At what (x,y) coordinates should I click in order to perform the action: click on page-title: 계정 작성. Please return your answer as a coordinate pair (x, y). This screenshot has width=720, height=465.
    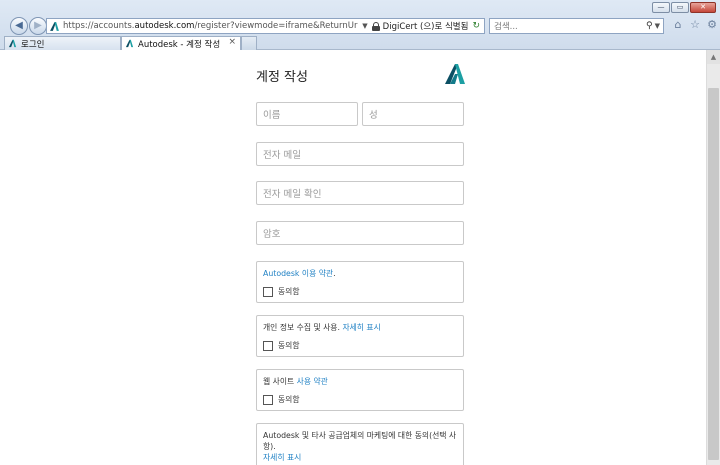
    Looking at the image, I should click on (282, 77).